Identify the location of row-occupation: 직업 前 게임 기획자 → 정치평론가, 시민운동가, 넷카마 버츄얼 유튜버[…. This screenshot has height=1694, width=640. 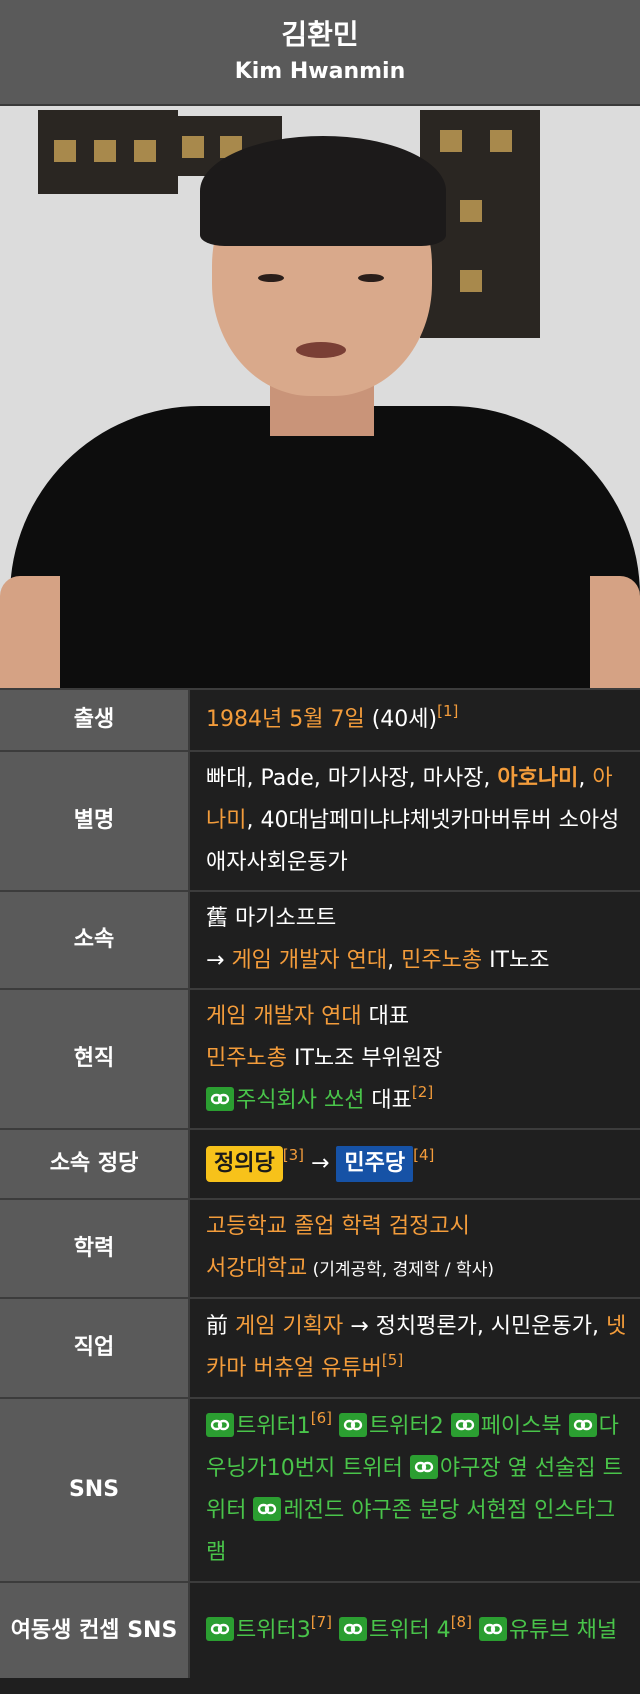
(320, 1347).